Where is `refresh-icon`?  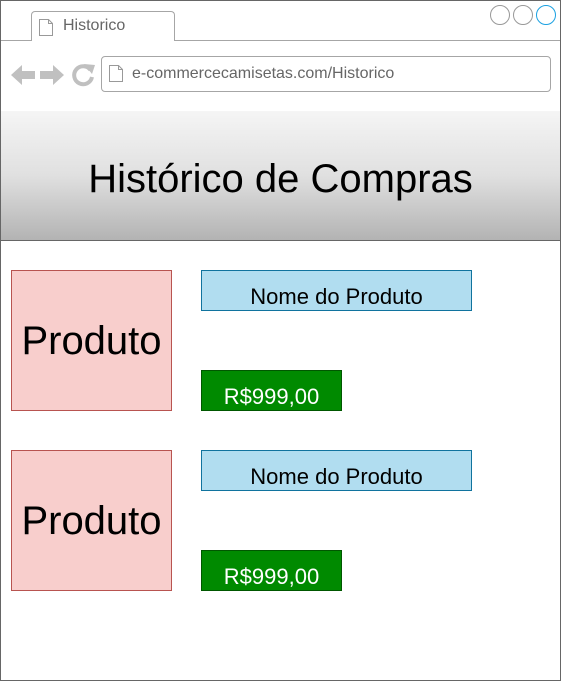 refresh-icon is located at coordinates (83, 75).